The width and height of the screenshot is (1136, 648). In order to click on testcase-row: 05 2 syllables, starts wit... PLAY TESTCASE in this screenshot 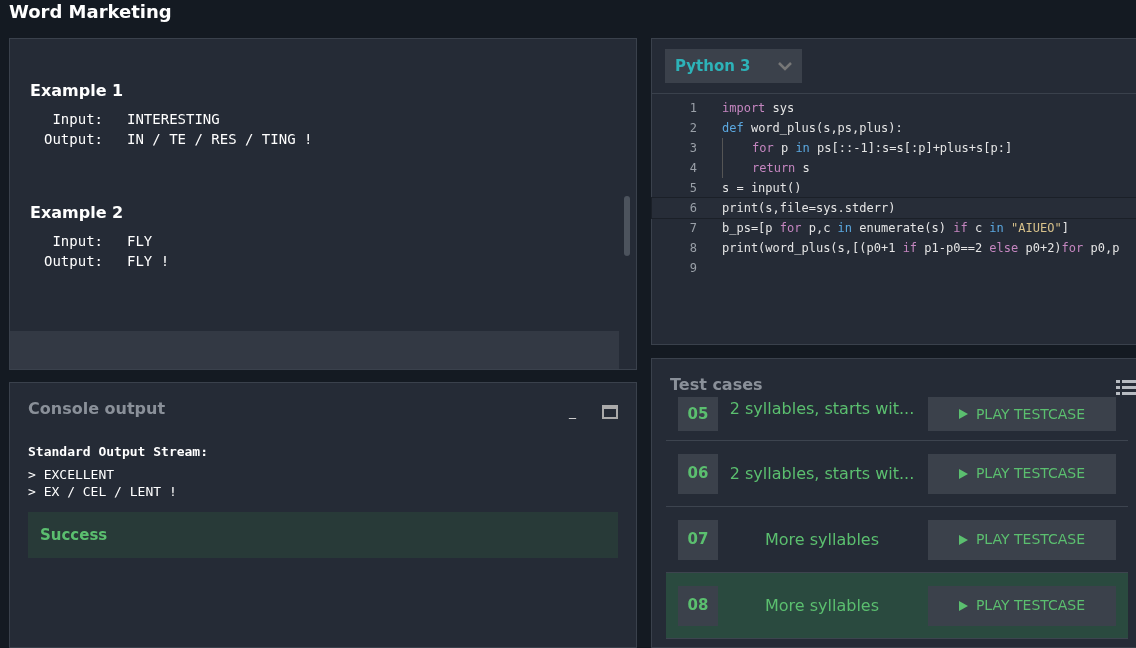, I will do `click(897, 419)`.